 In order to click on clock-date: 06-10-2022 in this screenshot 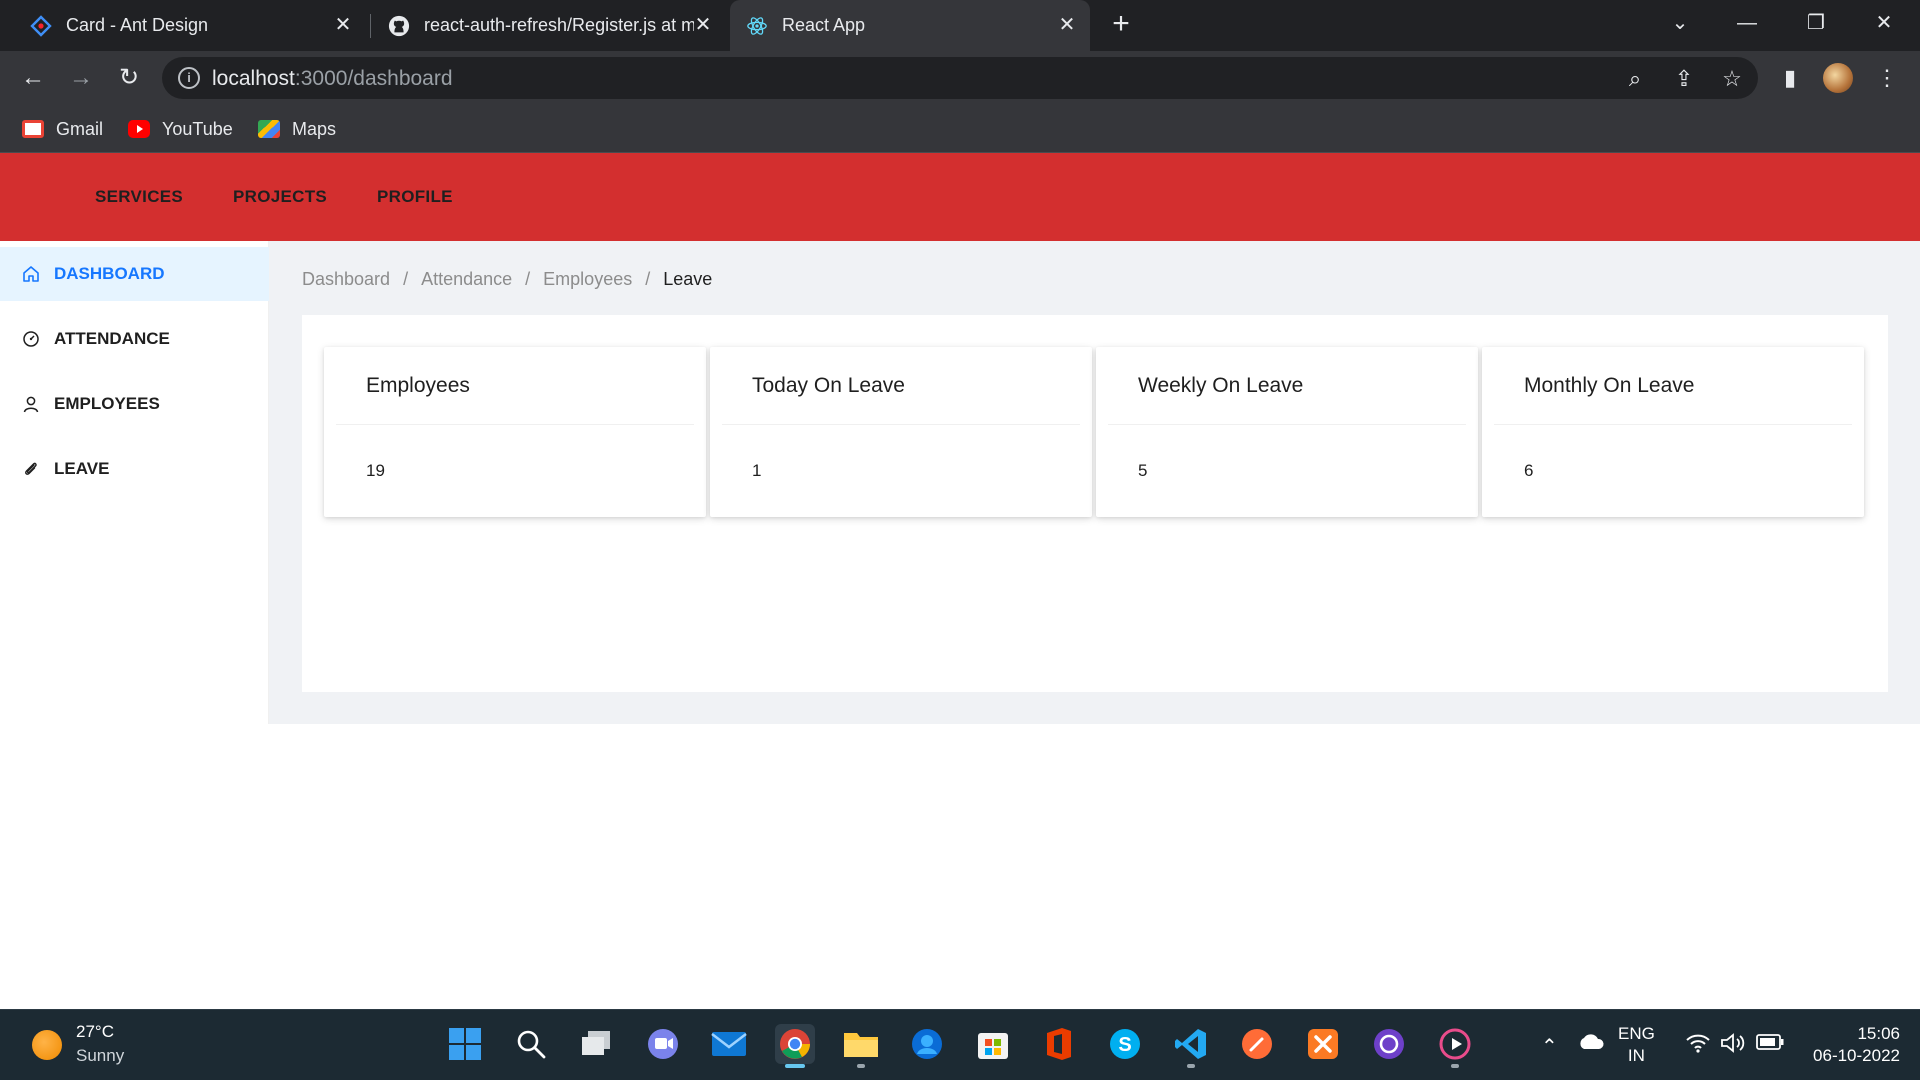, I will do `click(1856, 1055)`.